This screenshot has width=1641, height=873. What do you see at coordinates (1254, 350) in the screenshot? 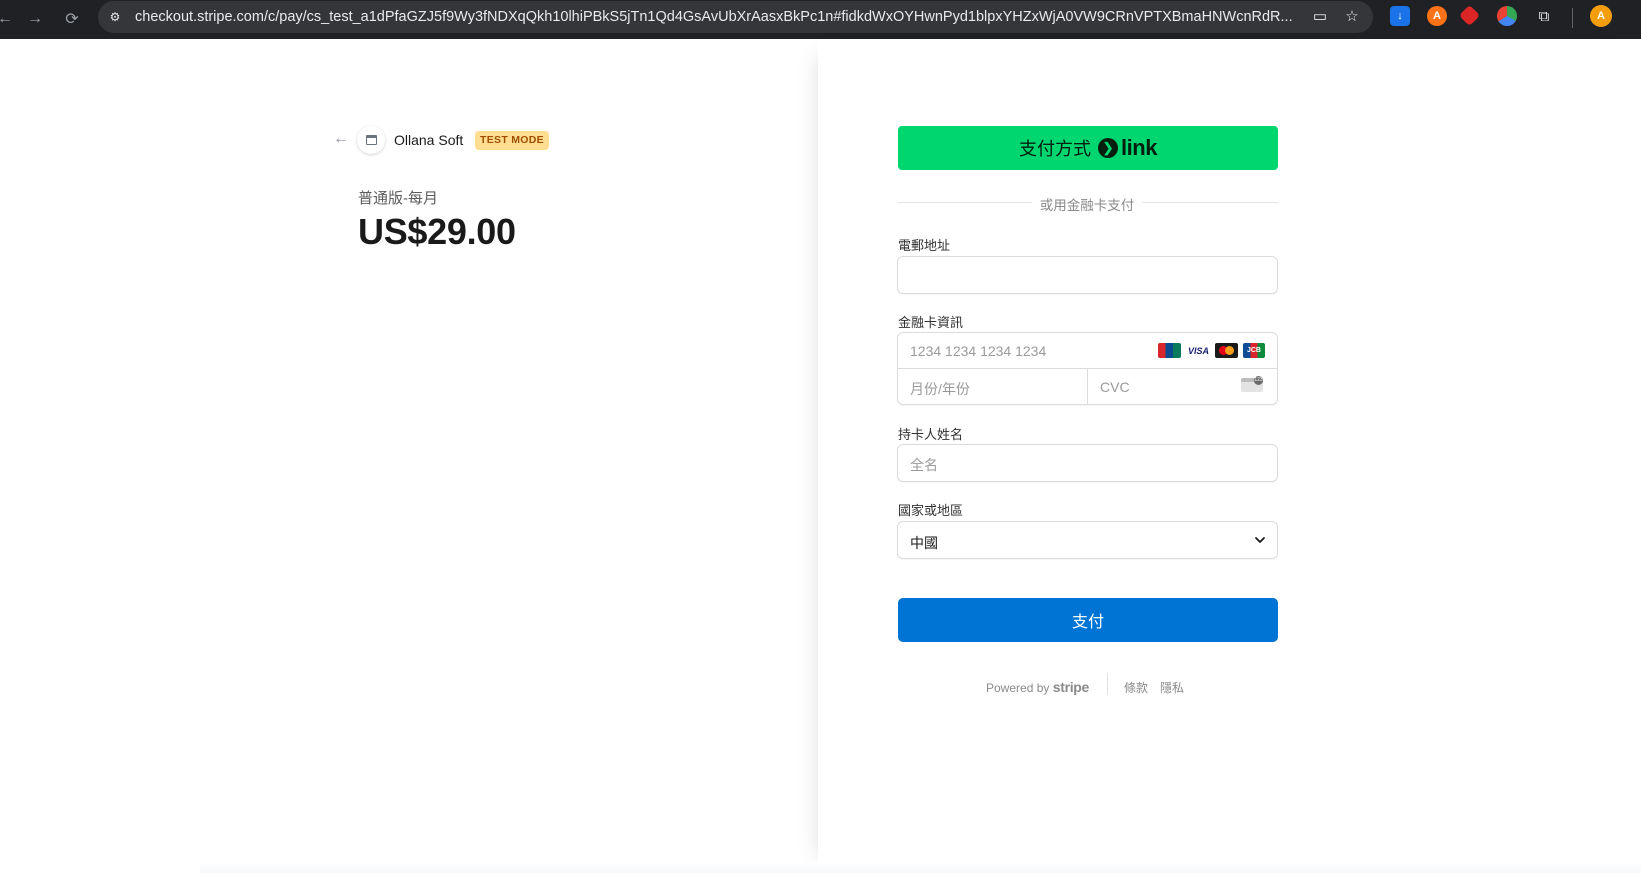
I see `jcb-icon: JCB` at bounding box center [1254, 350].